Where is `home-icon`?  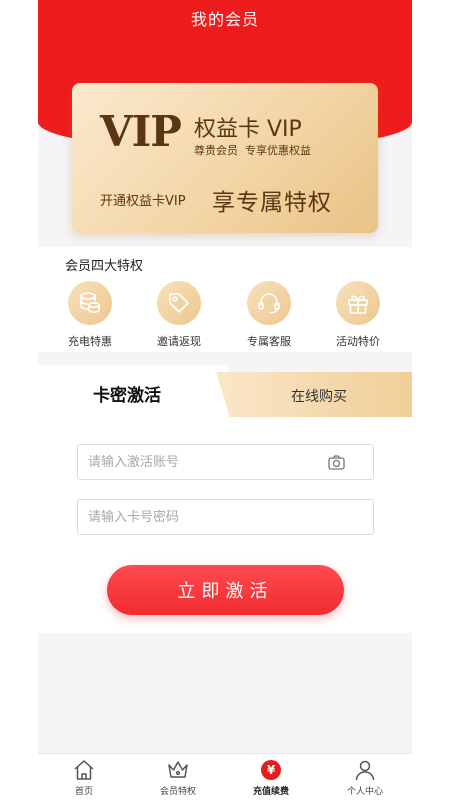 home-icon is located at coordinates (84, 770).